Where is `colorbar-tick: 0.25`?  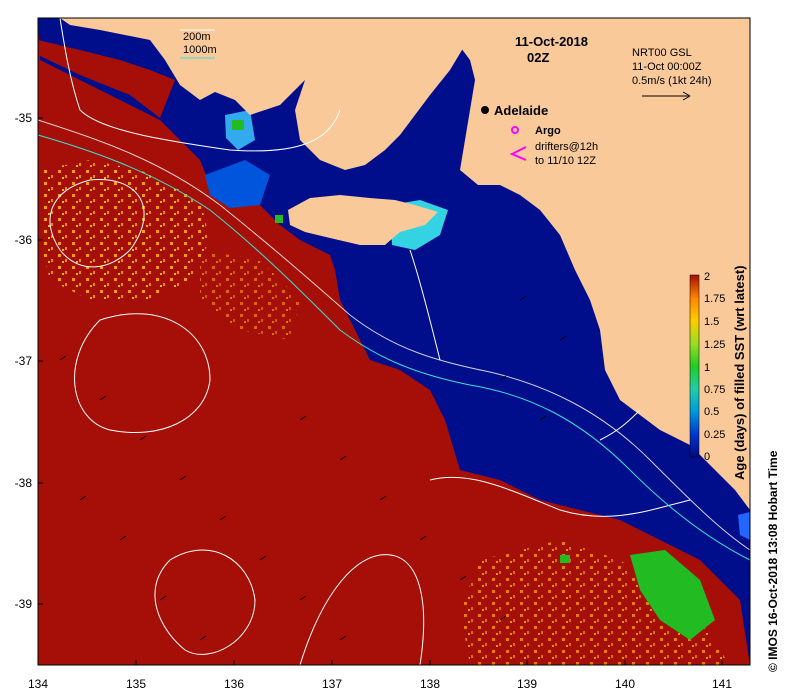
colorbar-tick: 0.25 is located at coordinates (714, 435).